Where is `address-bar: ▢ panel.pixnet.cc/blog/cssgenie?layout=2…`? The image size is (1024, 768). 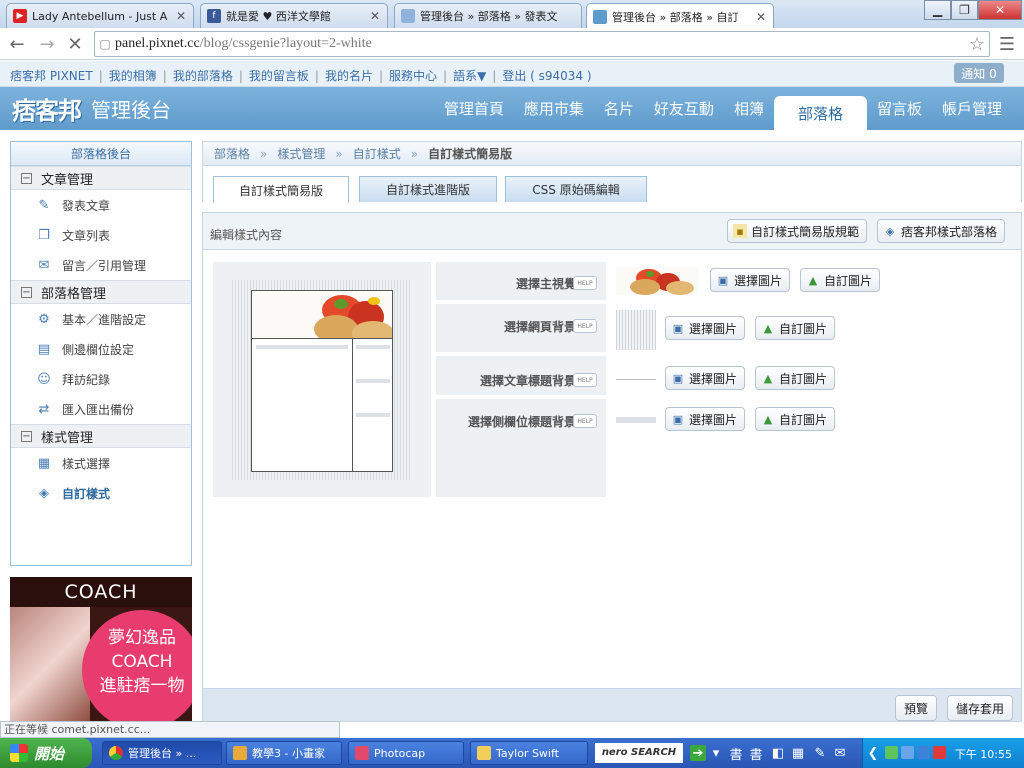 address-bar: ▢ panel.pixnet.cc/blog/cssgenie?layout=2… is located at coordinates (542, 44).